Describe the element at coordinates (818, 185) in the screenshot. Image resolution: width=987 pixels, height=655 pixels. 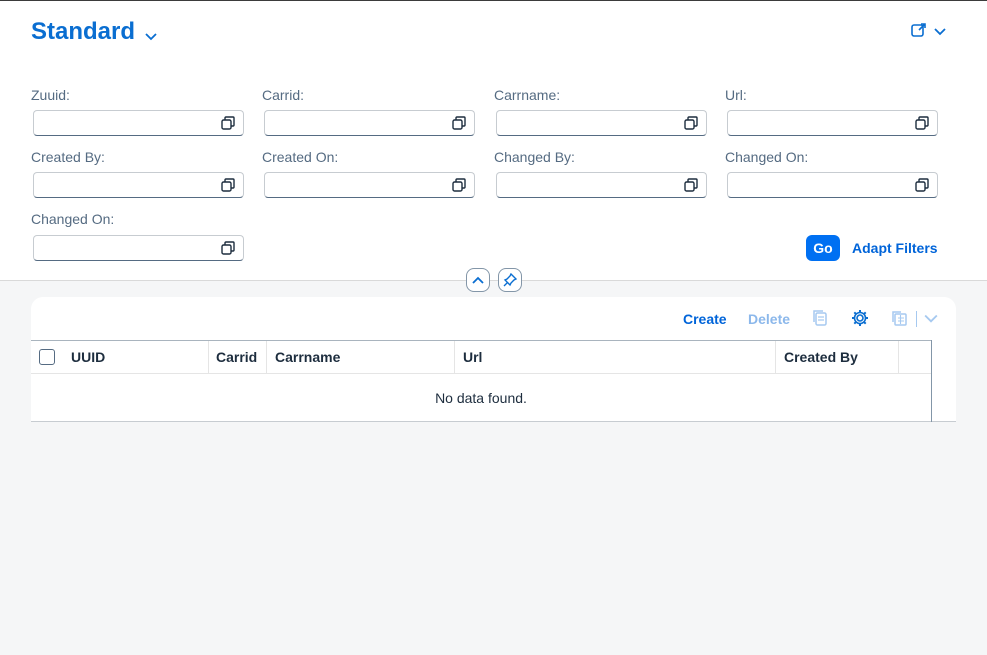
I see `filter-field-changed-on` at that location.